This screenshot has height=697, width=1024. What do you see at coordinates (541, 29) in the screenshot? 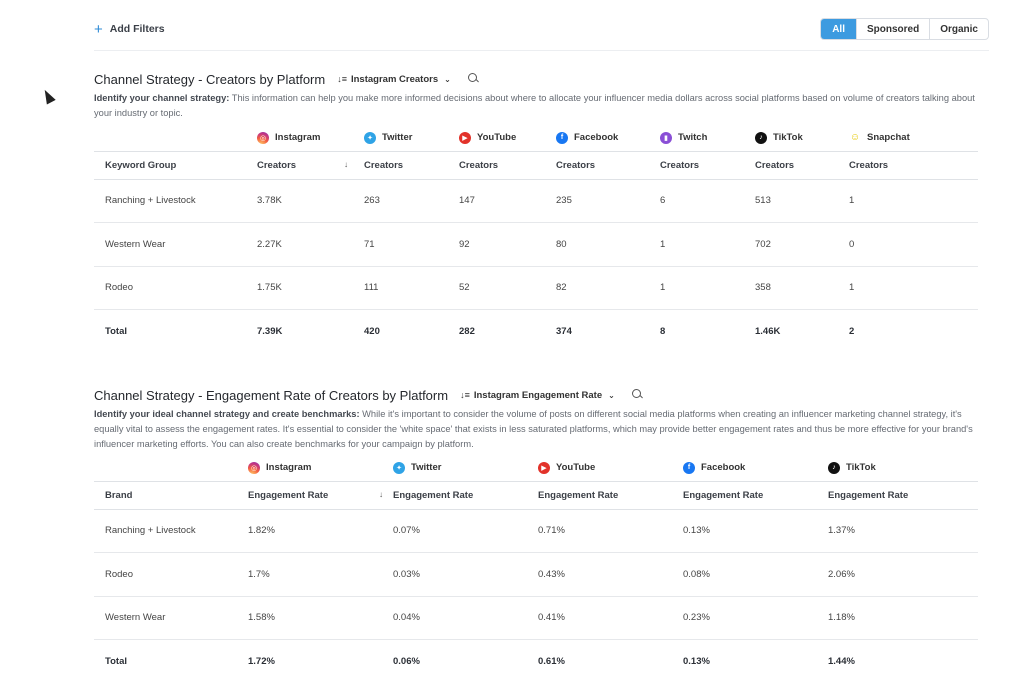
I see `filter-bar: + Add Filters All Sponsored Organic` at bounding box center [541, 29].